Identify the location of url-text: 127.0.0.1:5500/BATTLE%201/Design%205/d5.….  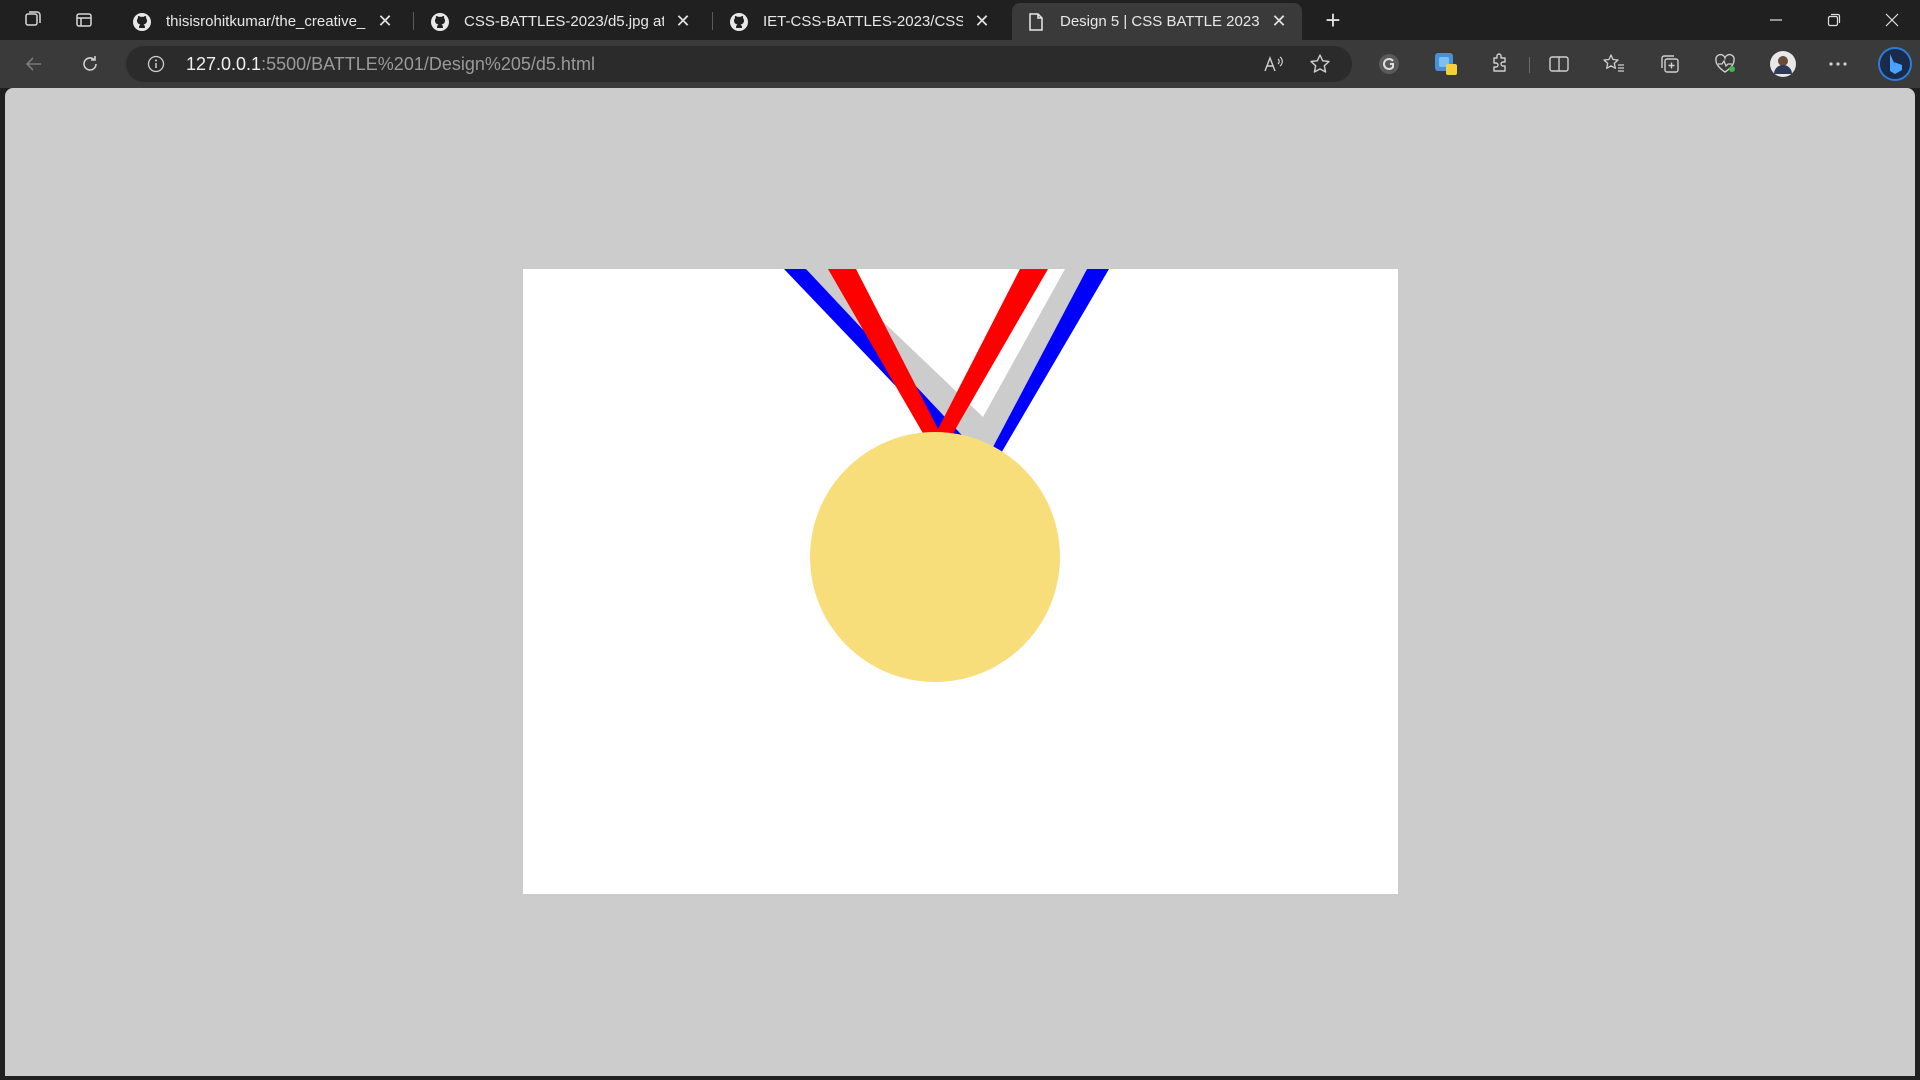
(390, 64).